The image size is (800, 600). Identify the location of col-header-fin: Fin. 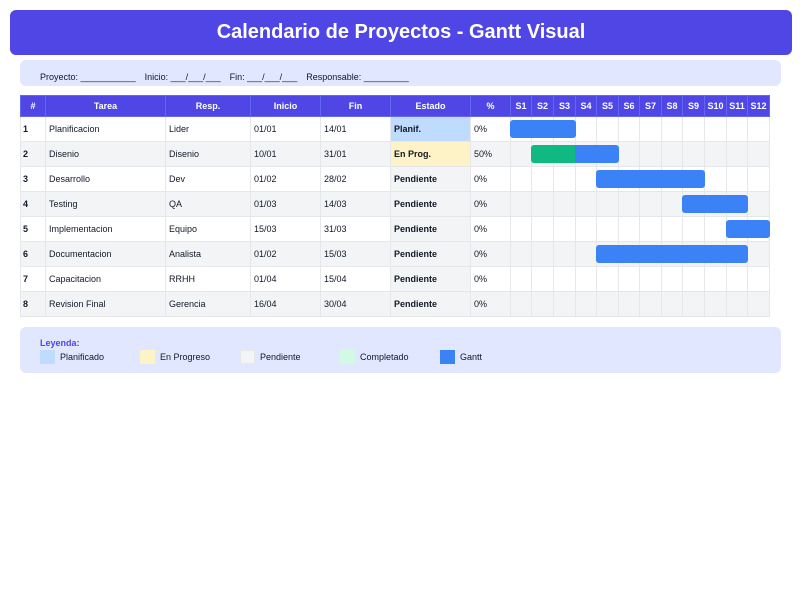
(355, 106).